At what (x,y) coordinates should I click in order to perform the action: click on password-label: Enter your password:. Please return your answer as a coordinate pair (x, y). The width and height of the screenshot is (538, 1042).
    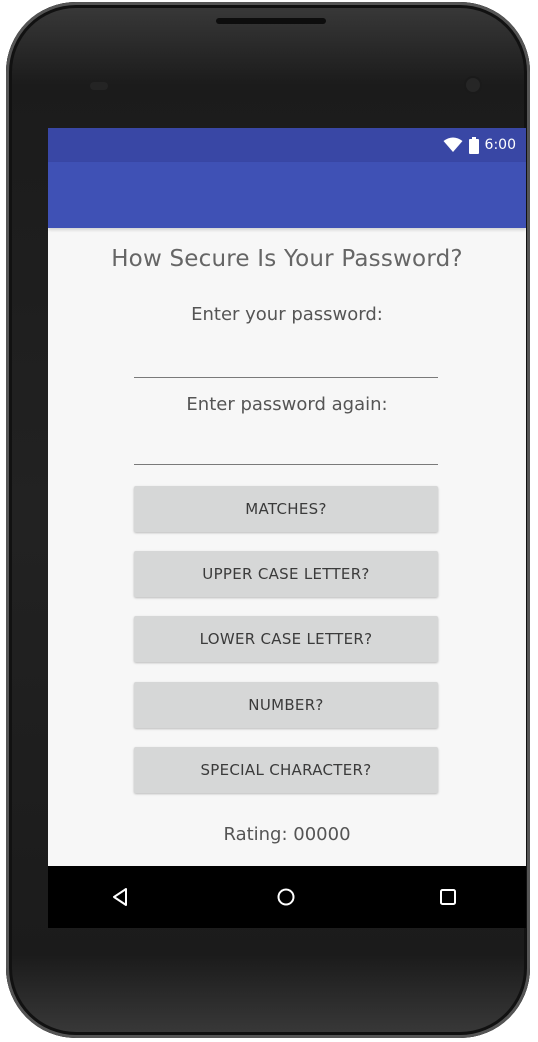
    Looking at the image, I should click on (287, 314).